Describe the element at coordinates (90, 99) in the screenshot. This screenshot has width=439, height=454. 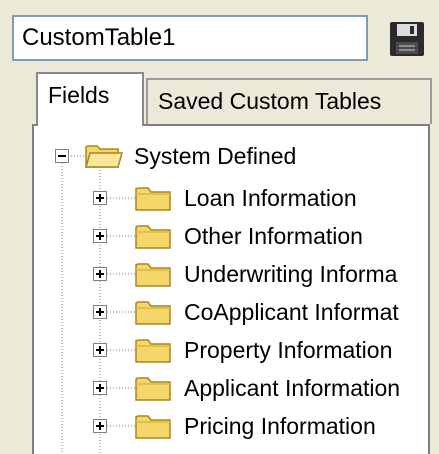
I see `tab-fields: Fields` at that location.